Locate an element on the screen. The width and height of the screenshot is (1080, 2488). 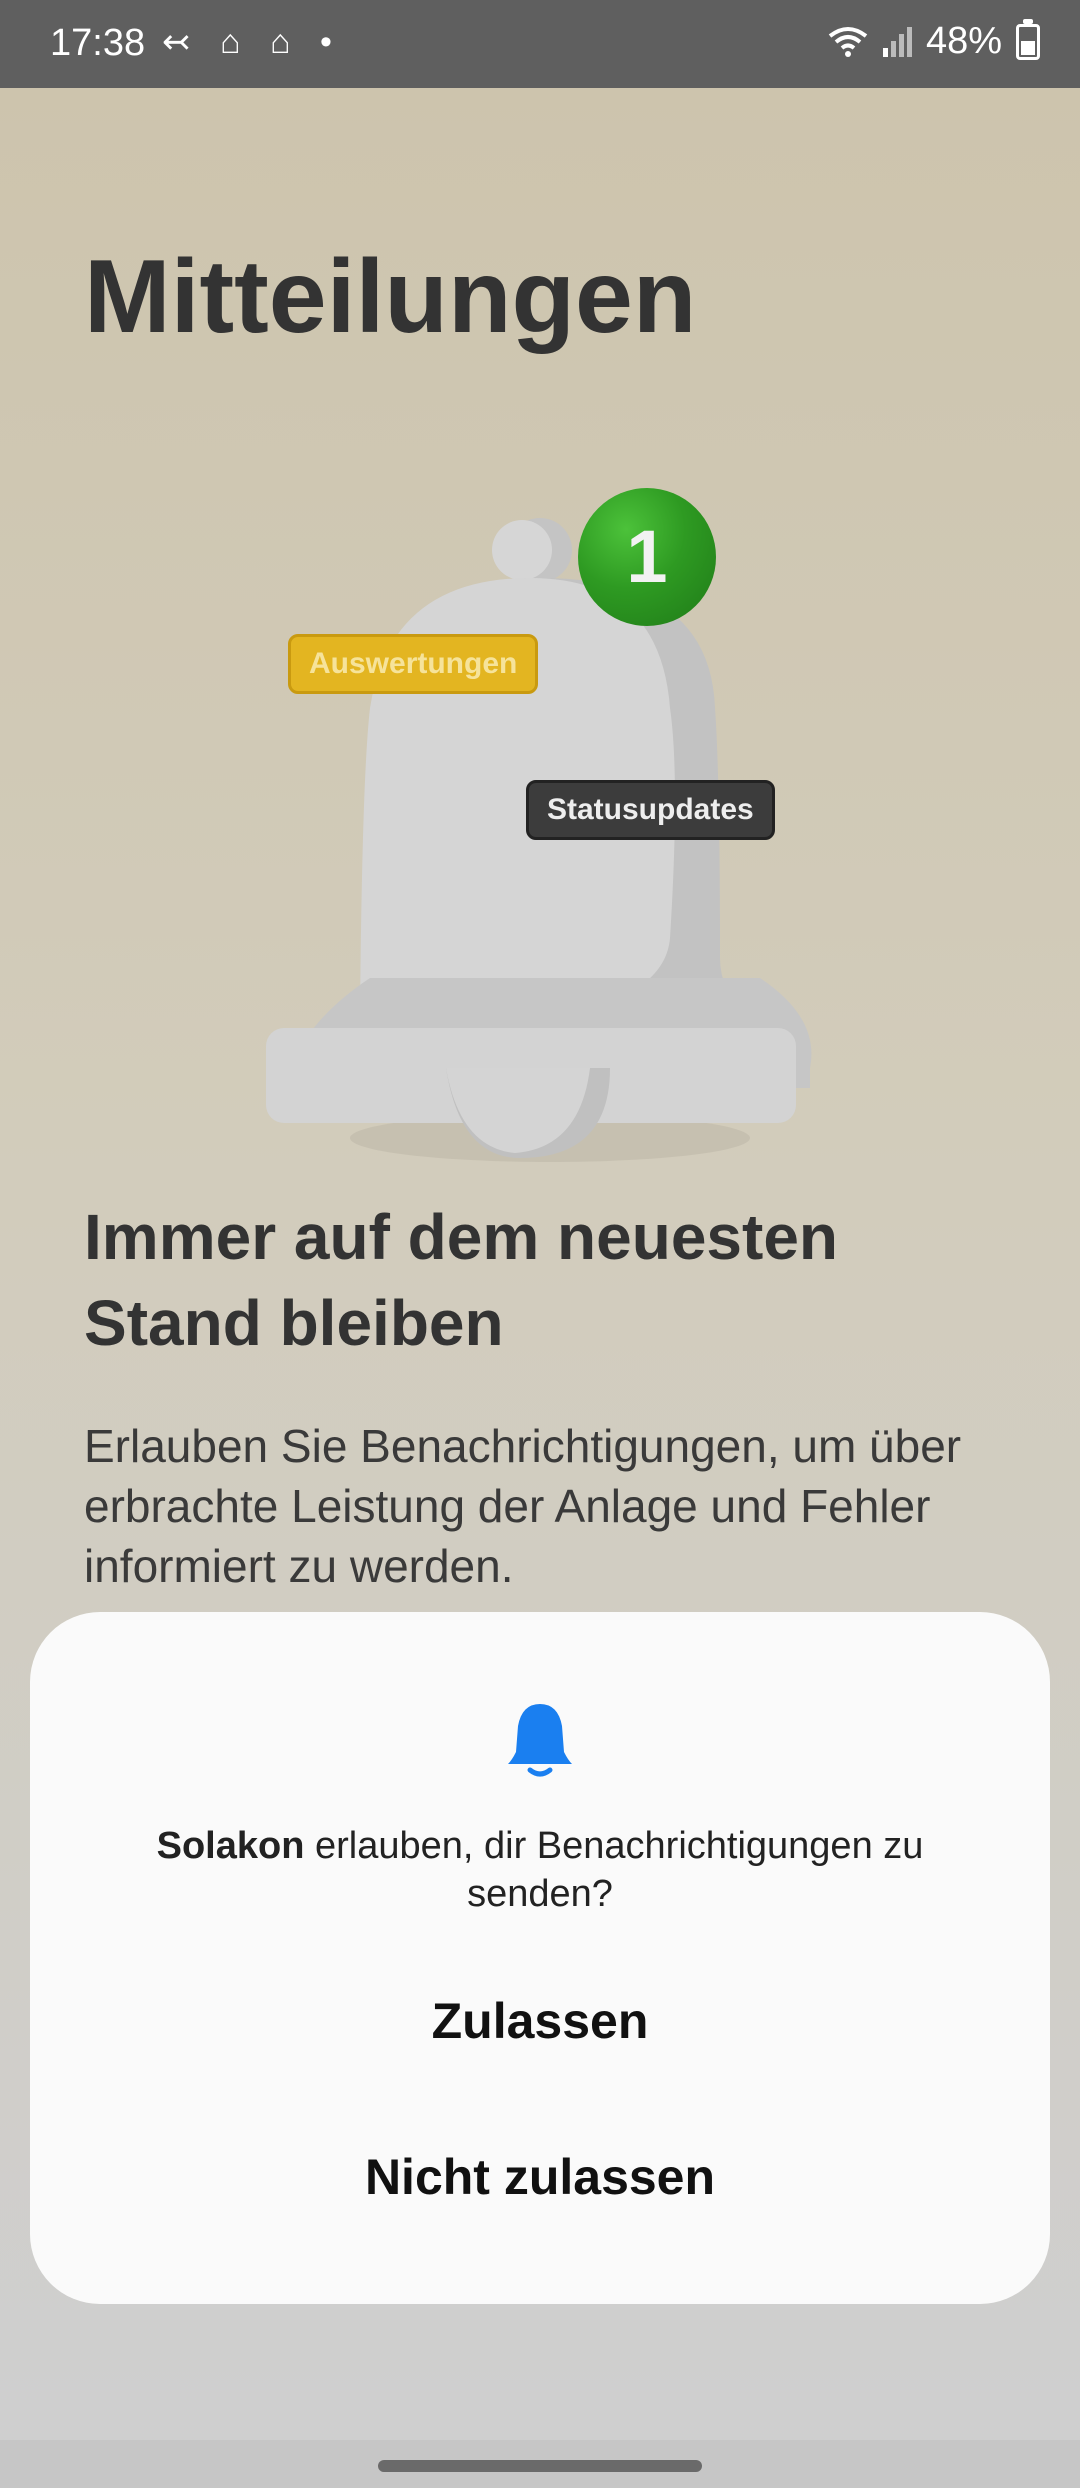
bell-icon is located at coordinates (540, 1740).